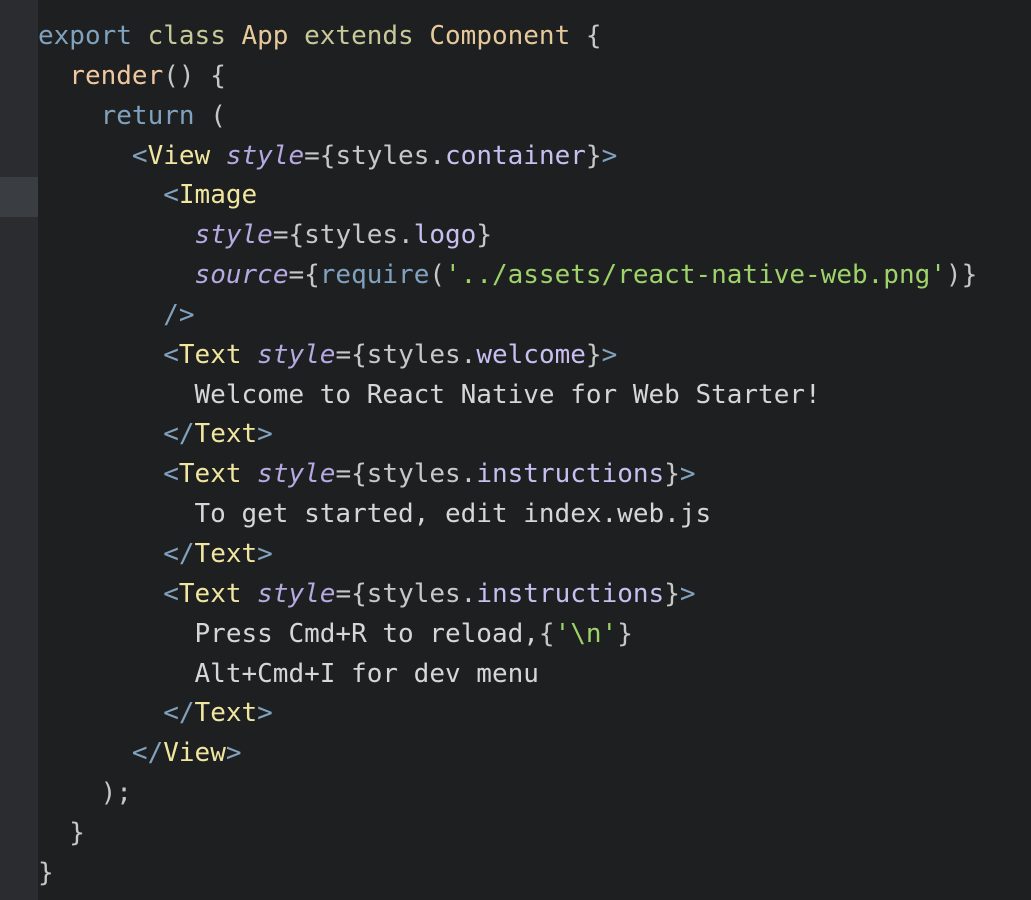 This screenshot has width=1031, height=900. What do you see at coordinates (445, 235) in the screenshot?
I see `code-token: logo` at bounding box center [445, 235].